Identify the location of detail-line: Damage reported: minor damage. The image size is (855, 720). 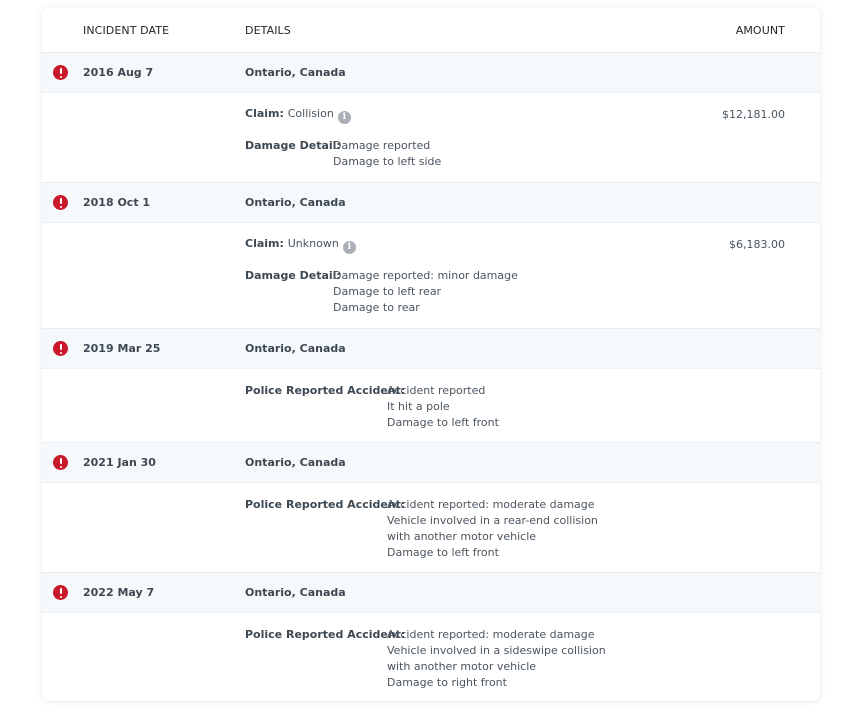
(425, 275).